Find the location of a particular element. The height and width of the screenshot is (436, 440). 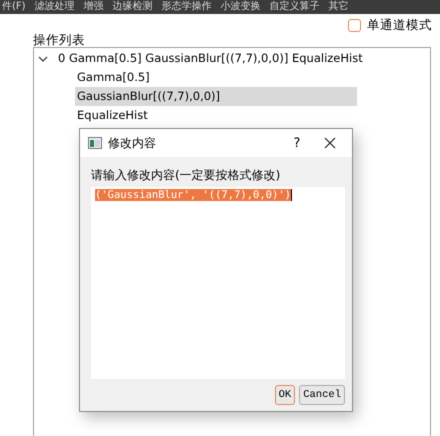

tree-item: EqualizeHist is located at coordinates (216, 115).